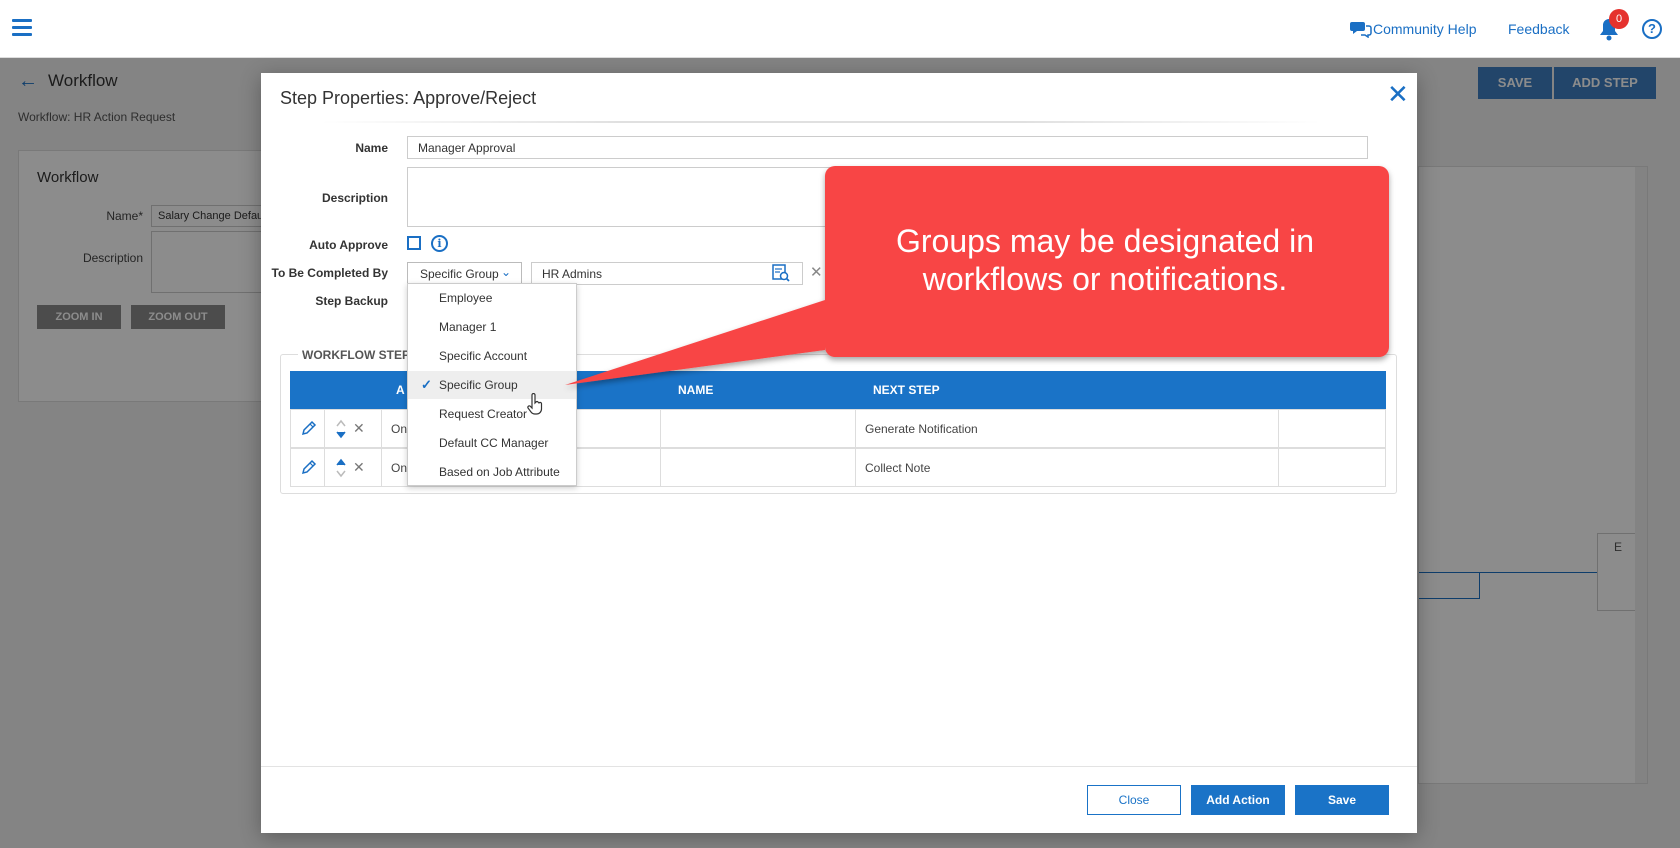 This screenshot has width=1680, height=848. Describe the element at coordinates (1619, 19) in the screenshot. I see `notification-badge: 0` at that location.